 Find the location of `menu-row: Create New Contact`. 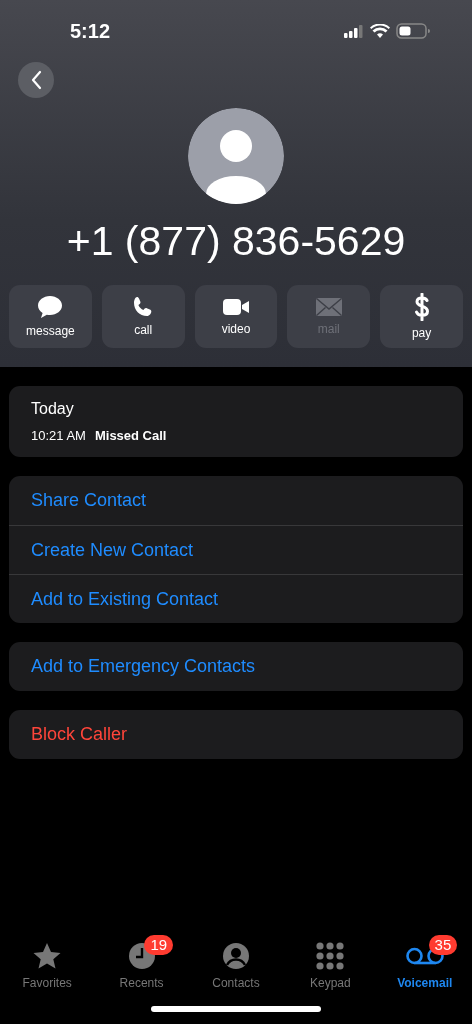

menu-row: Create New Contact is located at coordinates (236, 549).